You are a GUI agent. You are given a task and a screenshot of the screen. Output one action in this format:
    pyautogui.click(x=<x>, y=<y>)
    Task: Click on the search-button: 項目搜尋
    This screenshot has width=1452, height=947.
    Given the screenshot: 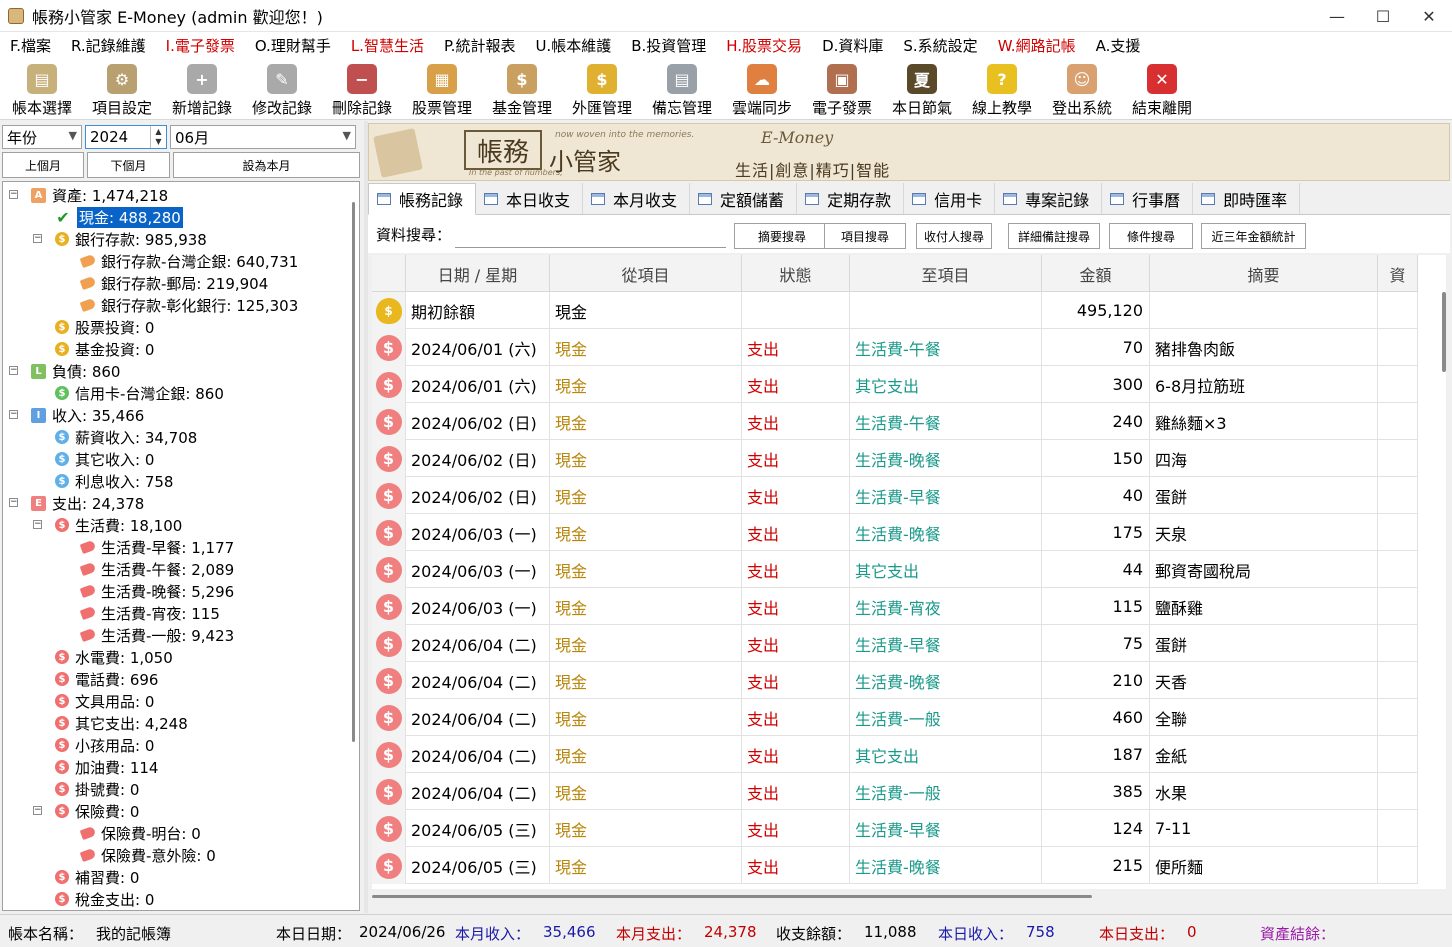 What is the action you would take?
    pyautogui.click(x=865, y=236)
    